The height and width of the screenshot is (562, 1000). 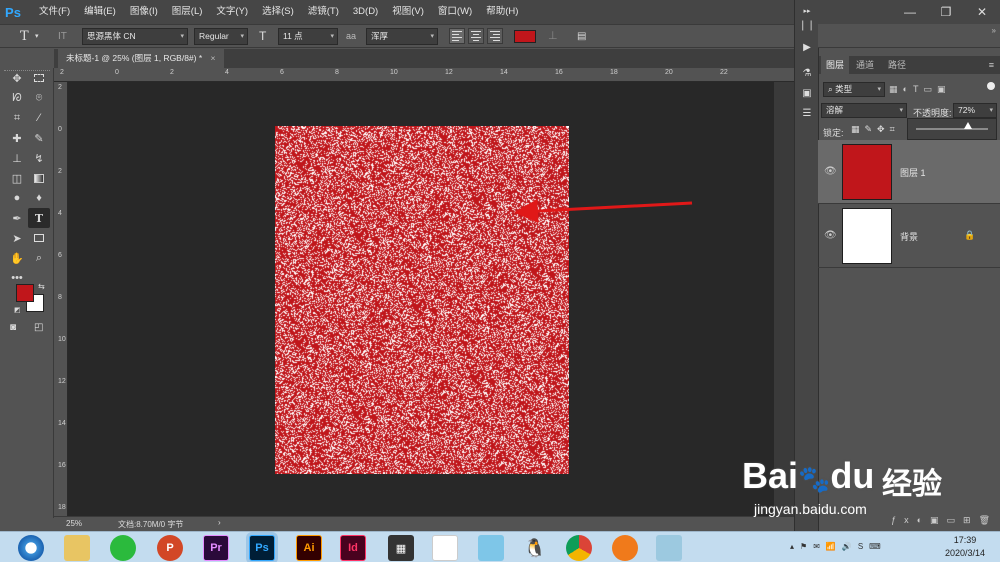 What do you see at coordinates (807, 113) in the screenshot?
I see `adjustments-icon: ☰` at bounding box center [807, 113].